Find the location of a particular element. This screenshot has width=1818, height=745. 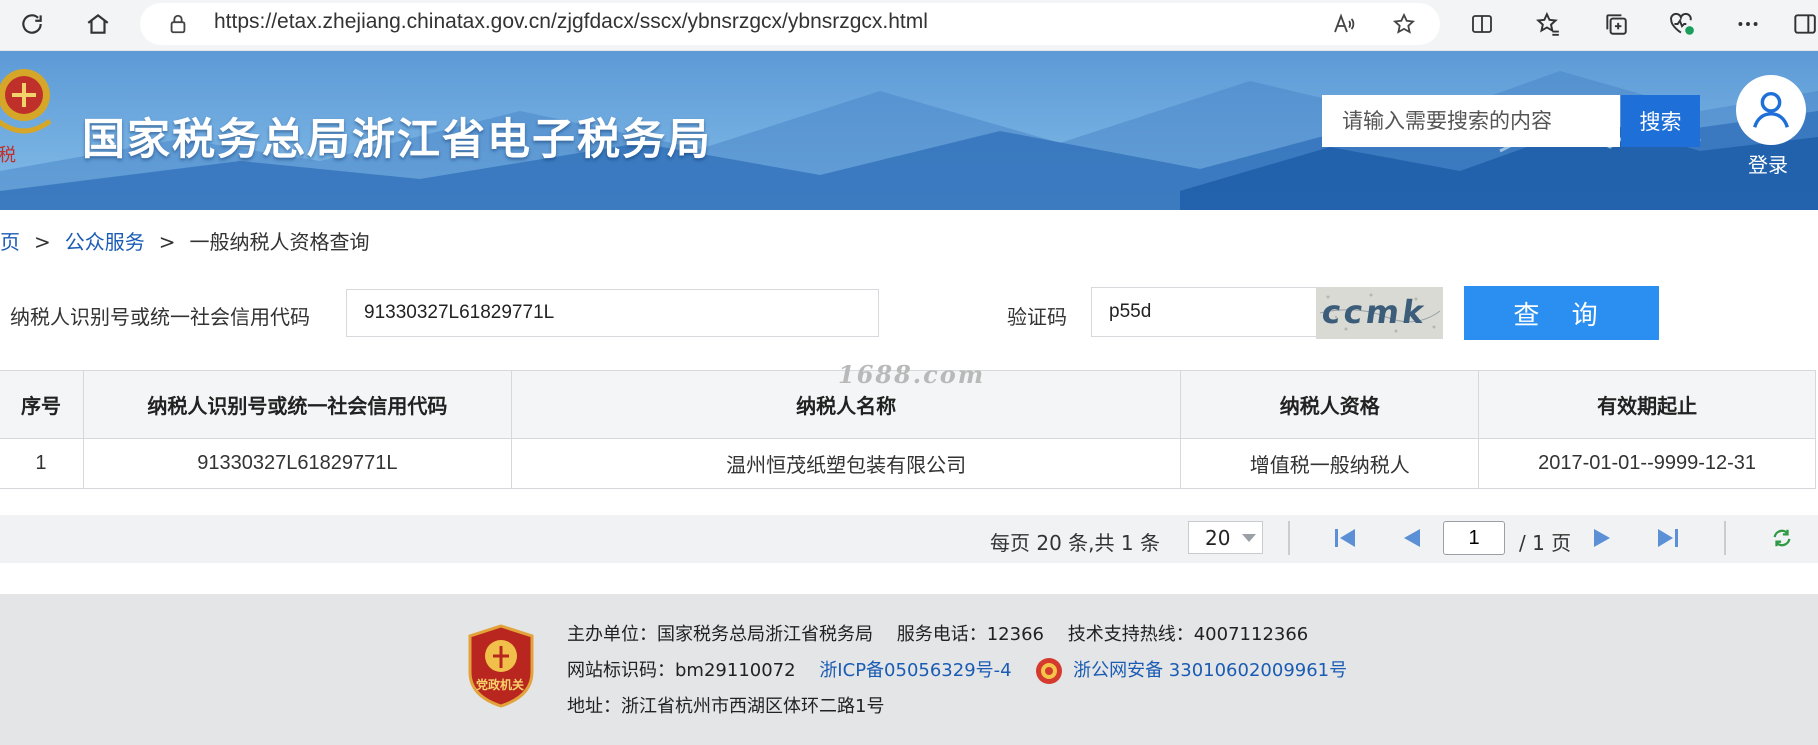

site-title: 国家税务总局浙江省电子税务局 is located at coordinates (397, 140).